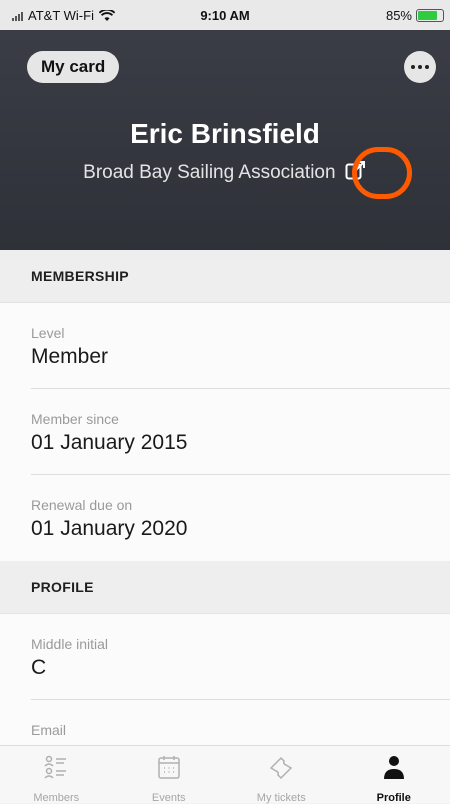 This screenshot has height=804, width=450. Describe the element at coordinates (169, 798) in the screenshot. I see `tab-events-label: Events` at that location.